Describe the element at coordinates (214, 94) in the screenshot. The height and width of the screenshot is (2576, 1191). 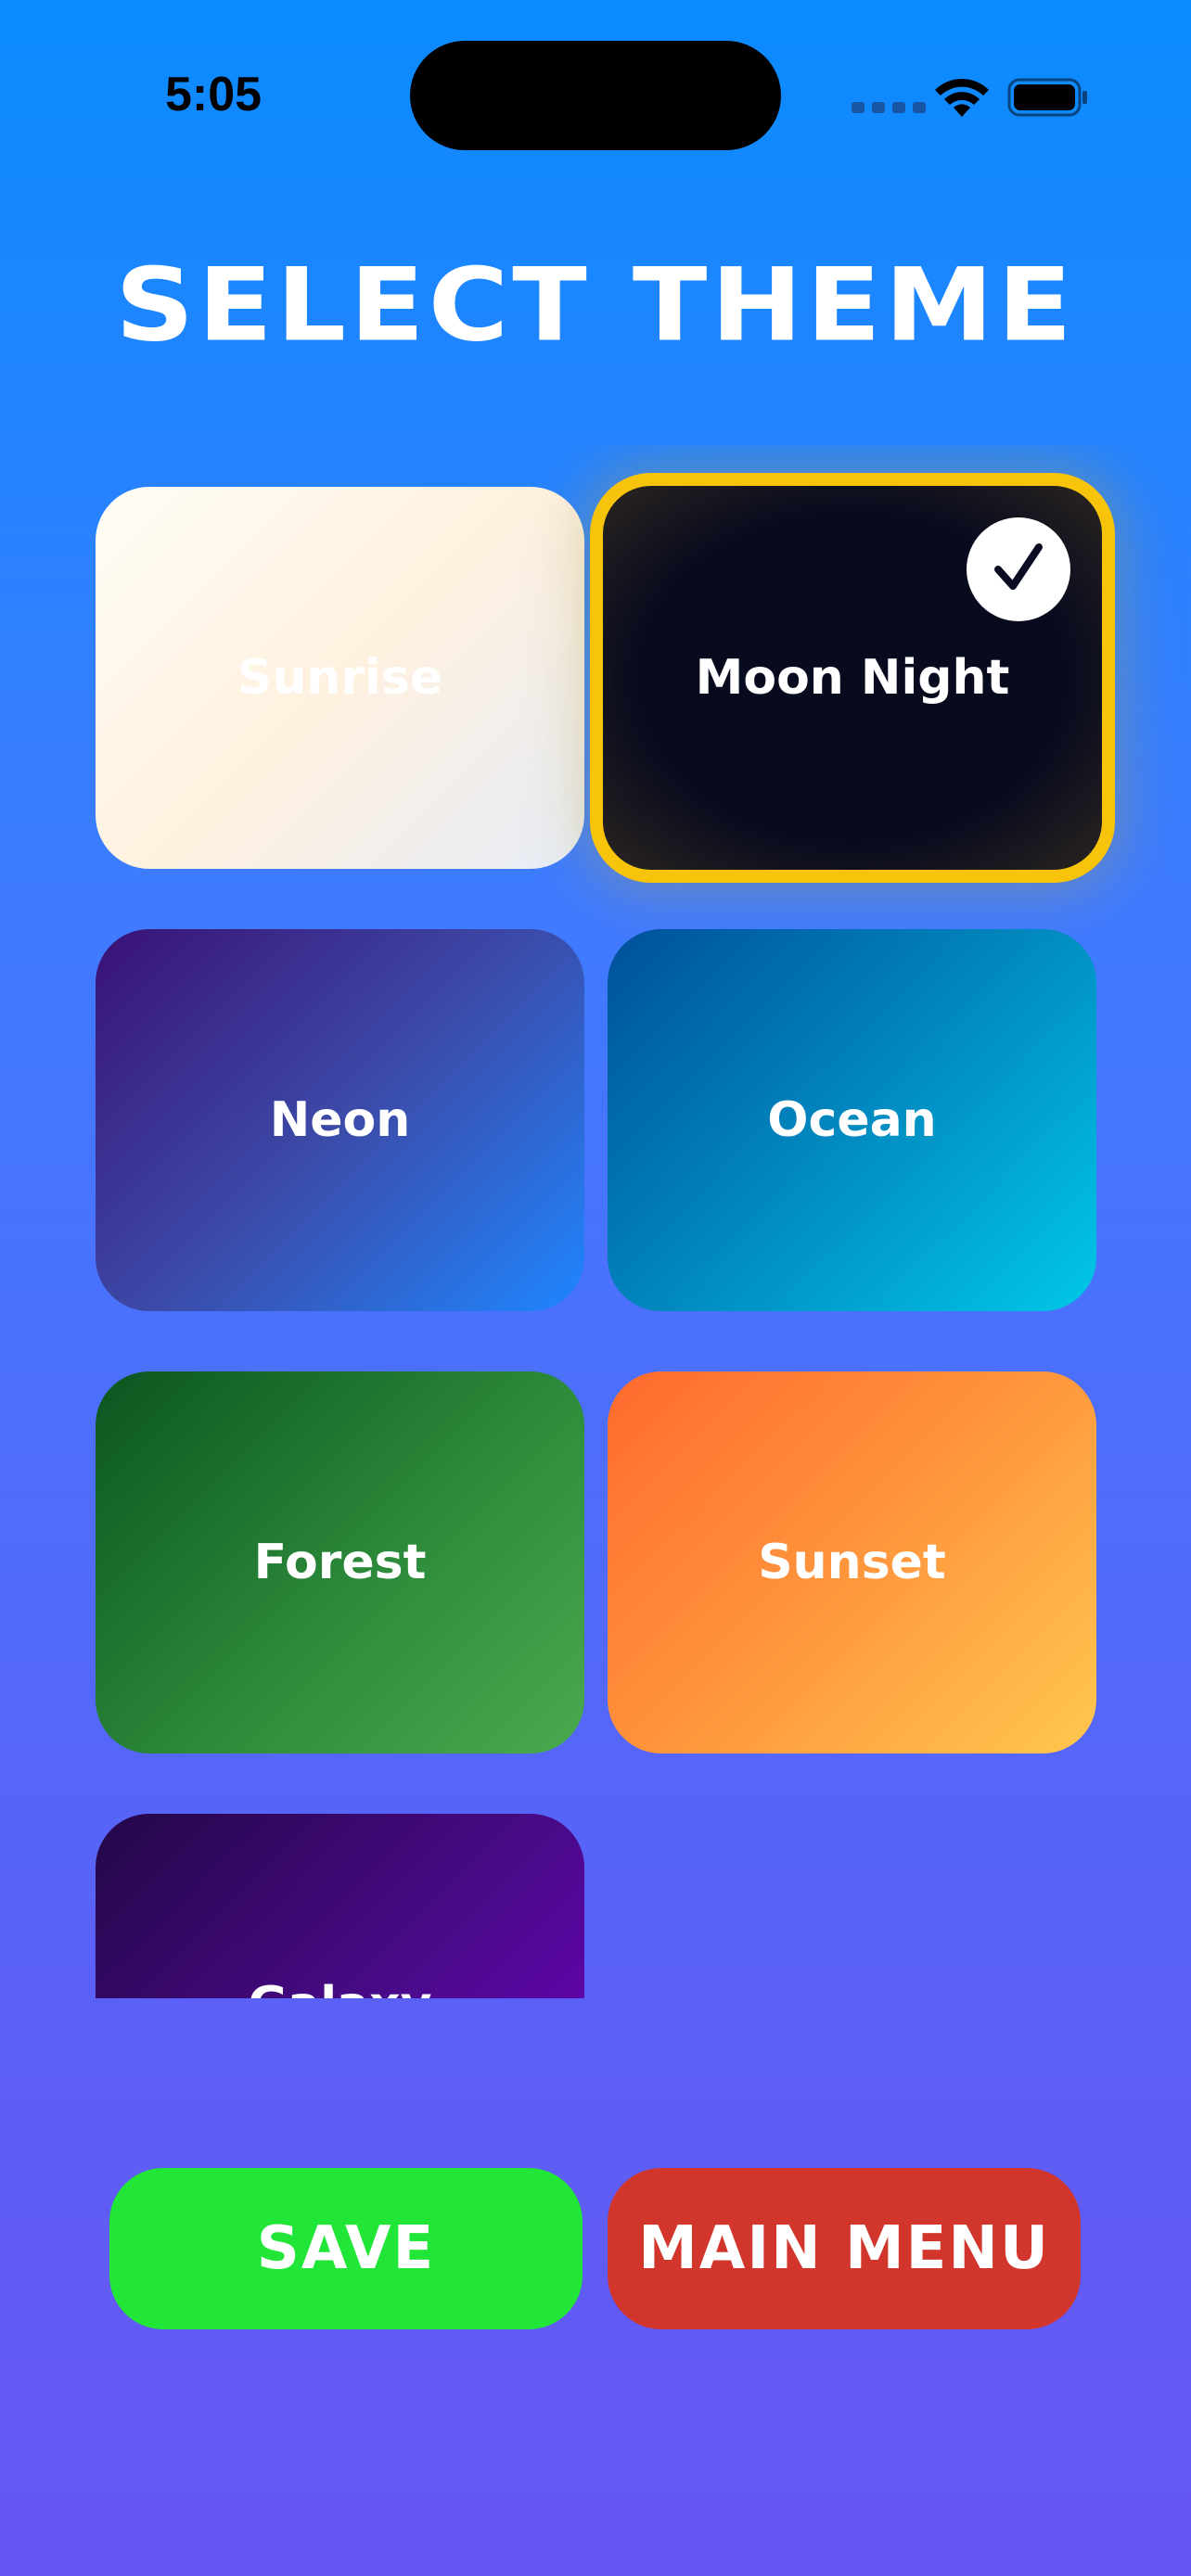
I see `status-time: 5:05` at that location.